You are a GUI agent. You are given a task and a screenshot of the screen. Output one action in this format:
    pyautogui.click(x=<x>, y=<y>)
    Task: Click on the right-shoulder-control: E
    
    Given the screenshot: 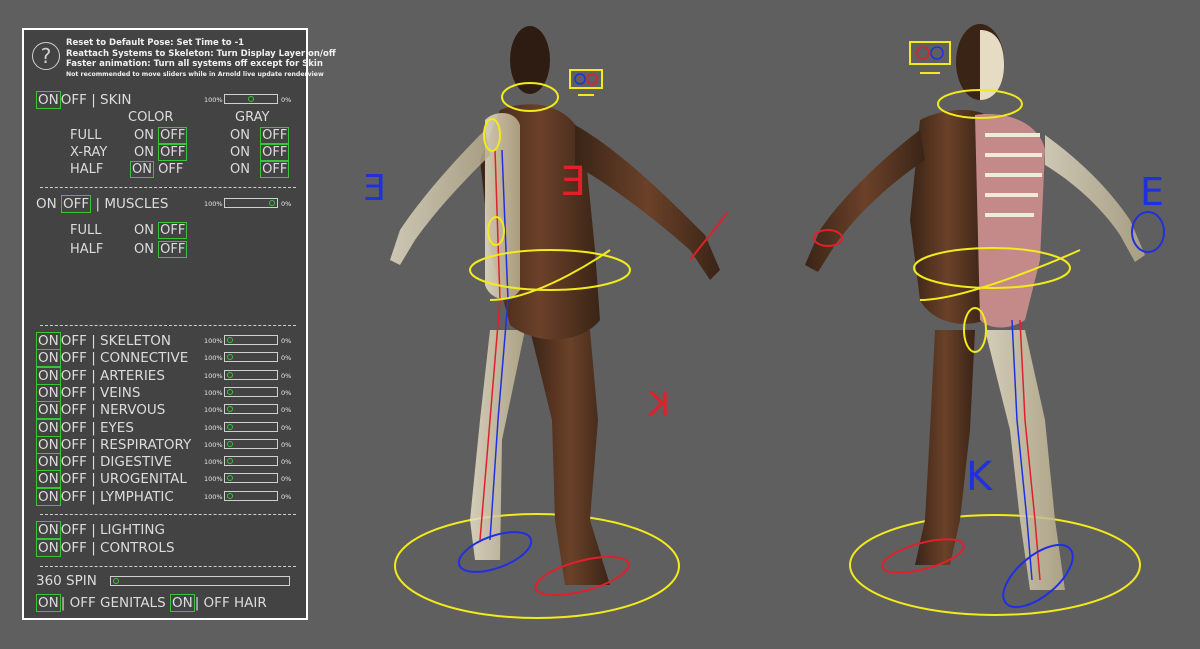 What is the action you would take?
    pyautogui.click(x=573, y=182)
    